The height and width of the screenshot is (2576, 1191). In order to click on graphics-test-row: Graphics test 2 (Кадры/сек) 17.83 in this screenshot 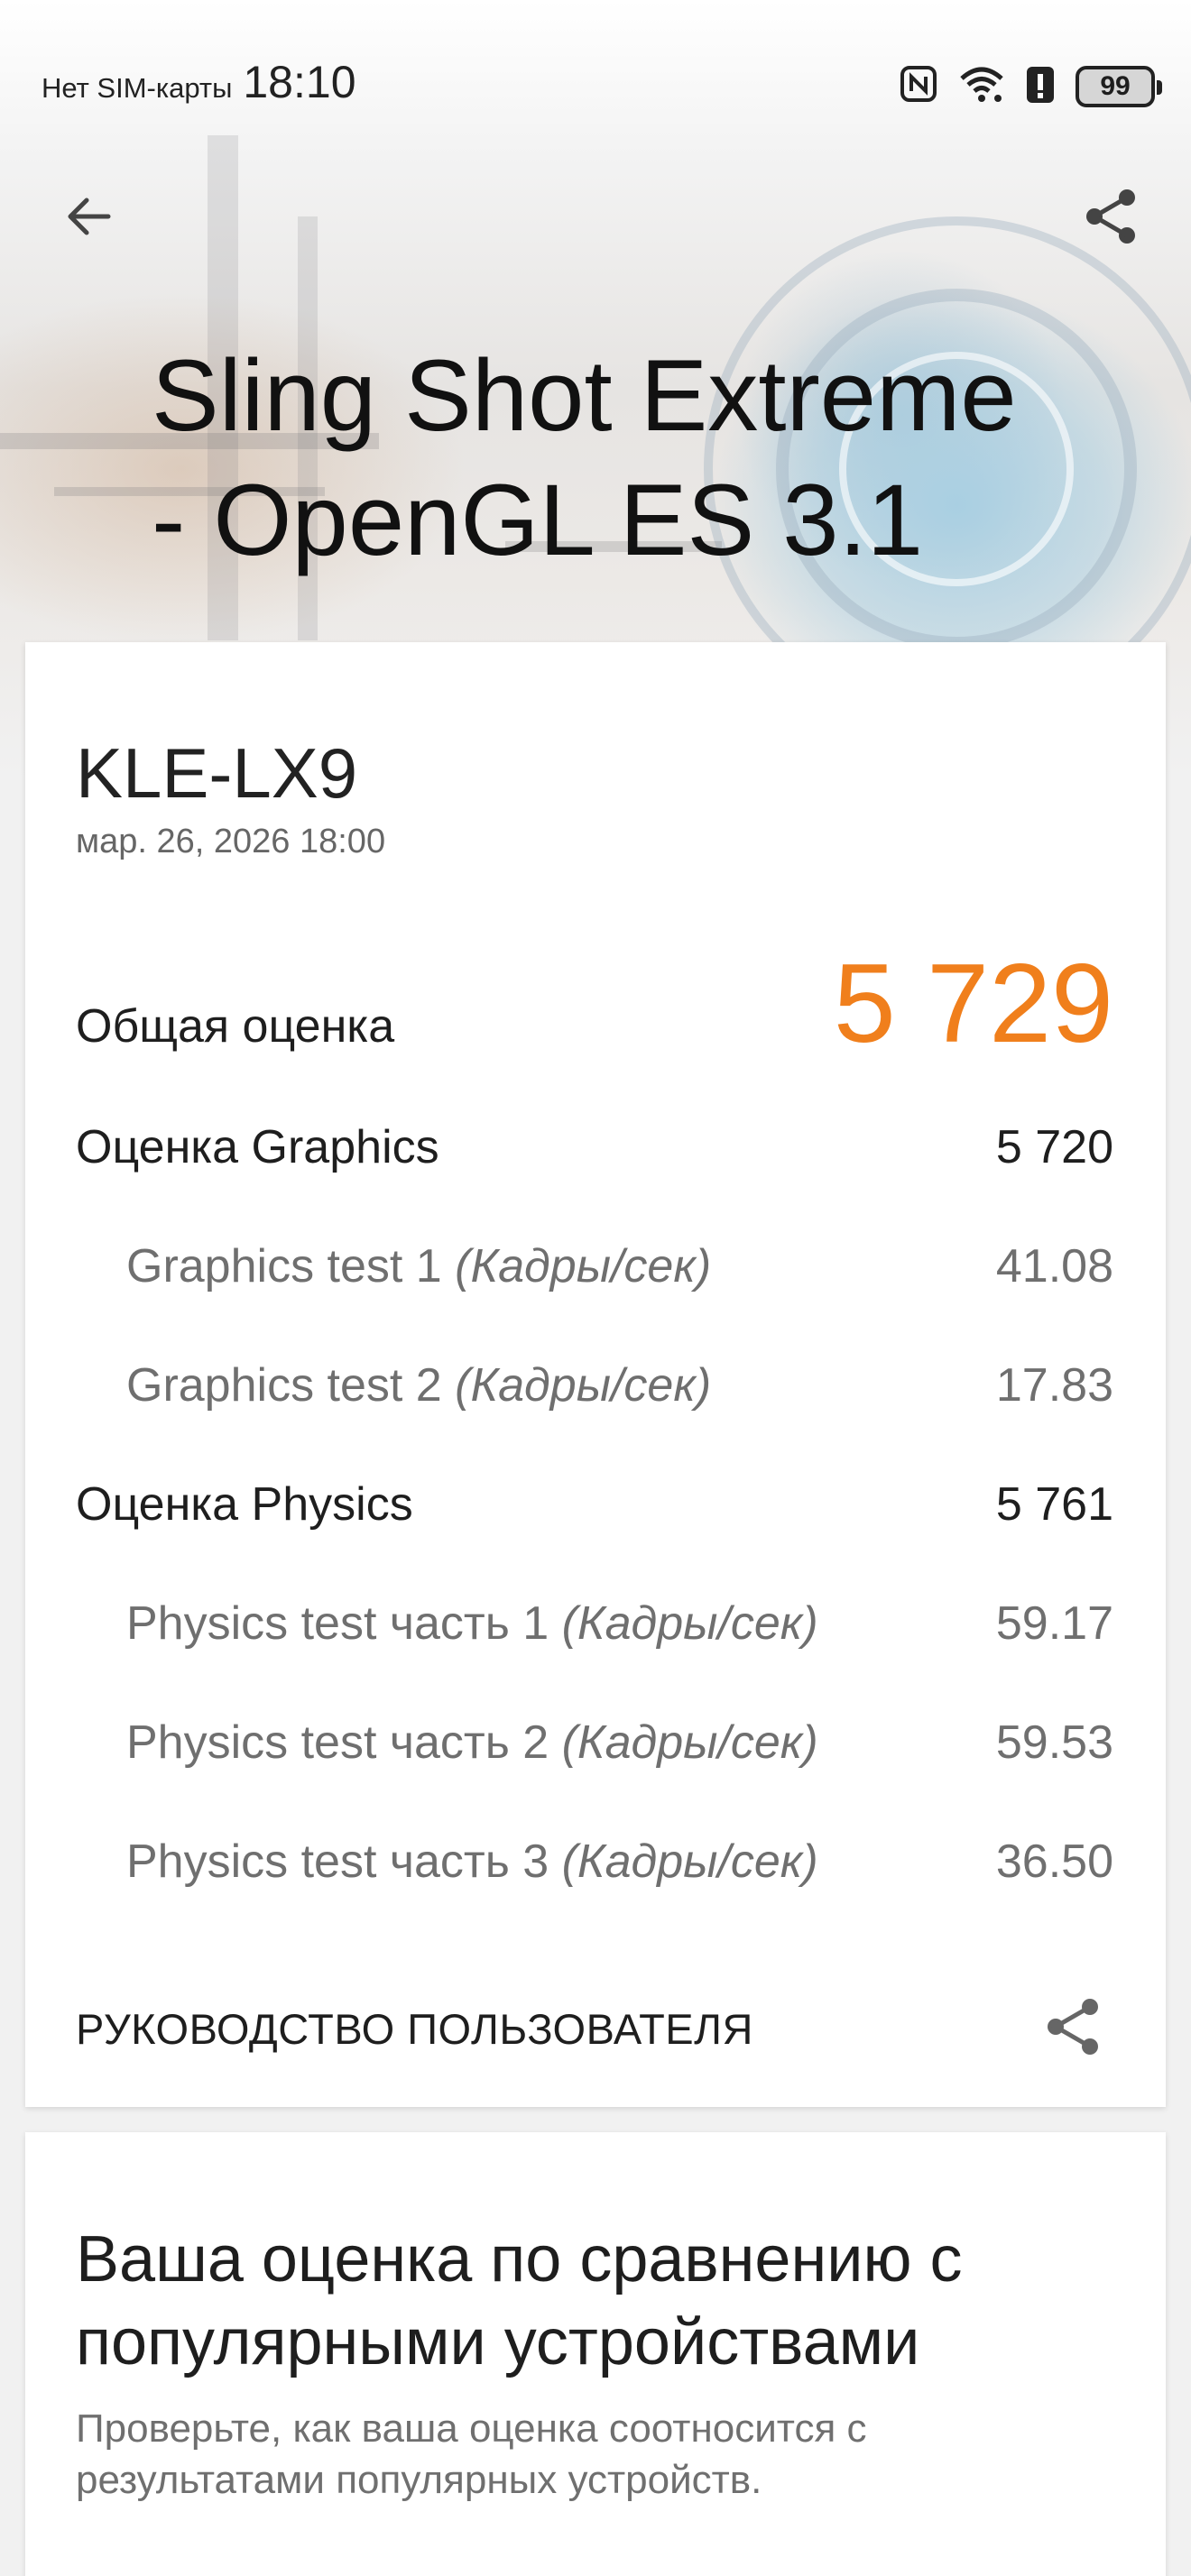, I will do `click(594, 1385)`.